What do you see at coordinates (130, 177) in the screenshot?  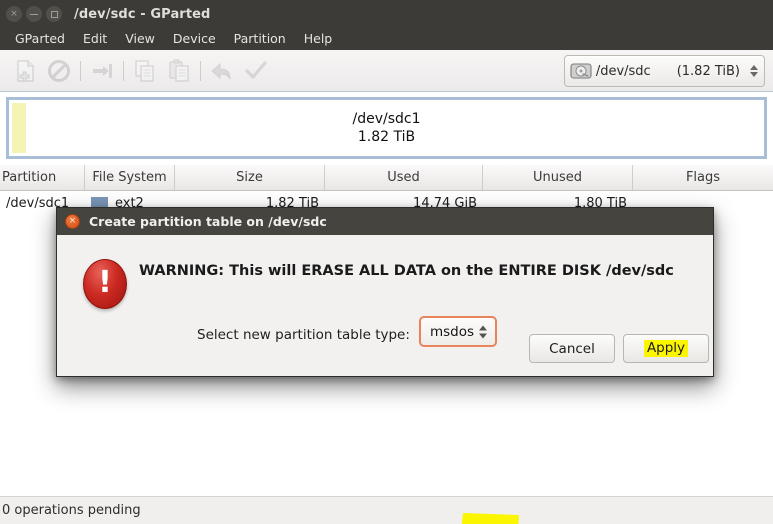 I see `column-header-filesystem: File System` at bounding box center [130, 177].